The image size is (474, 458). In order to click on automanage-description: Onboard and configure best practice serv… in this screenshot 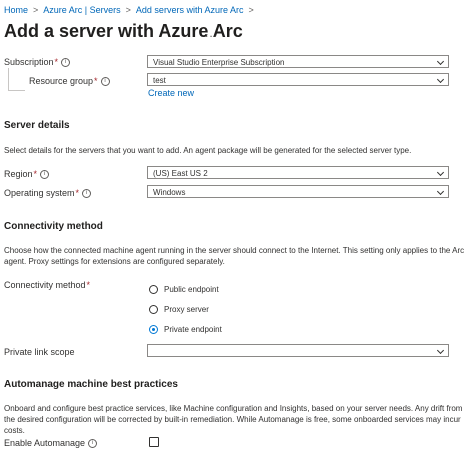, I will do `click(233, 419)`.